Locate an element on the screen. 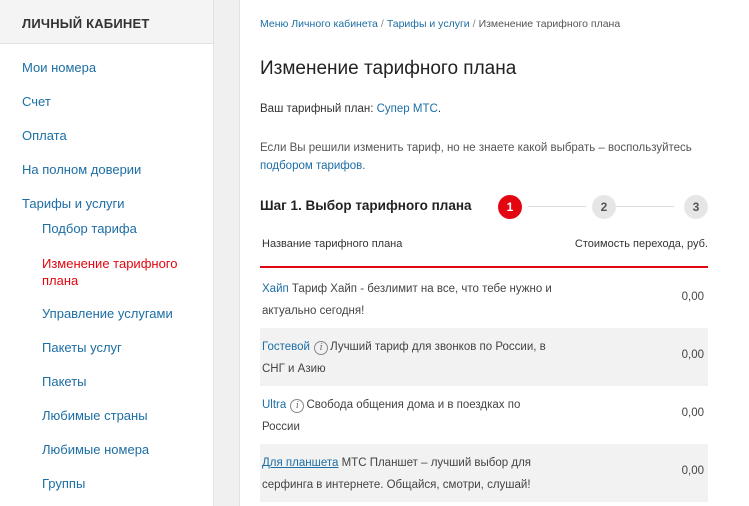 The height and width of the screenshot is (506, 749). step-2-circle: 2 is located at coordinates (604, 207).